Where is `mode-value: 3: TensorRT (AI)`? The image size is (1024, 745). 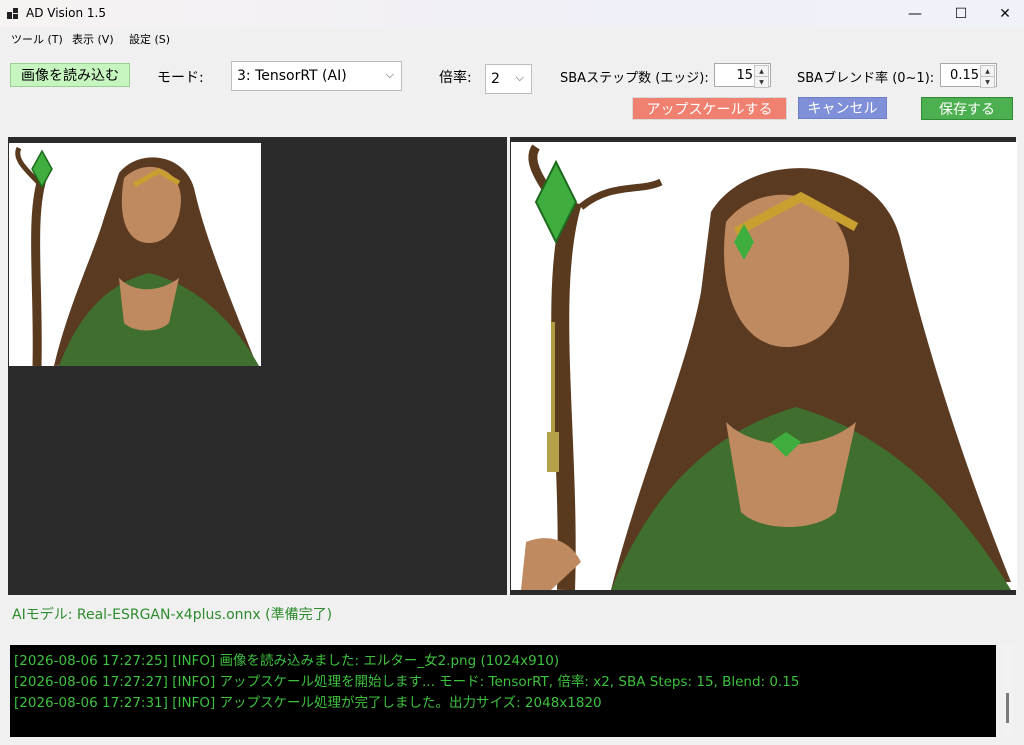 mode-value: 3: TensorRT (AI) is located at coordinates (292, 76).